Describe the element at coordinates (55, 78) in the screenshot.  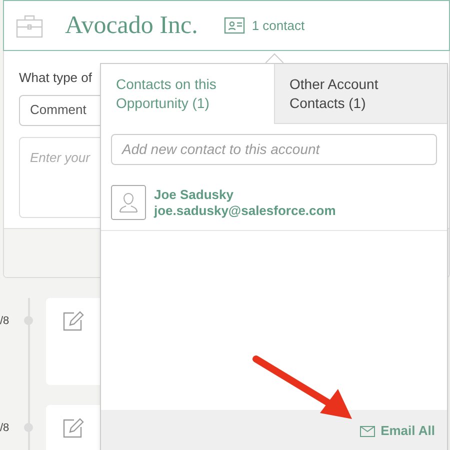
I see `activity-type-label: What type of` at that location.